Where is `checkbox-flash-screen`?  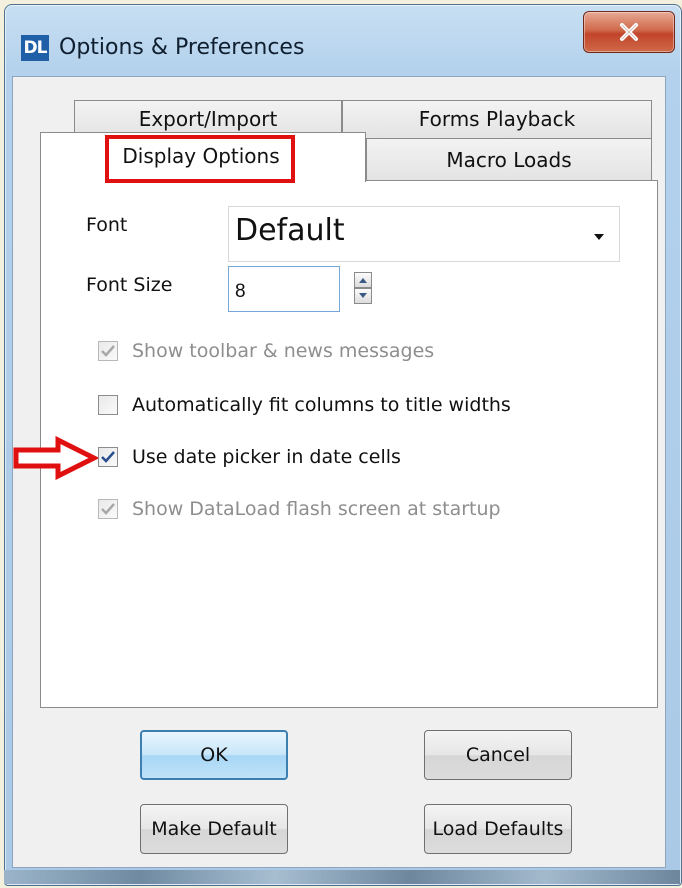
checkbox-flash-screen is located at coordinates (108, 509).